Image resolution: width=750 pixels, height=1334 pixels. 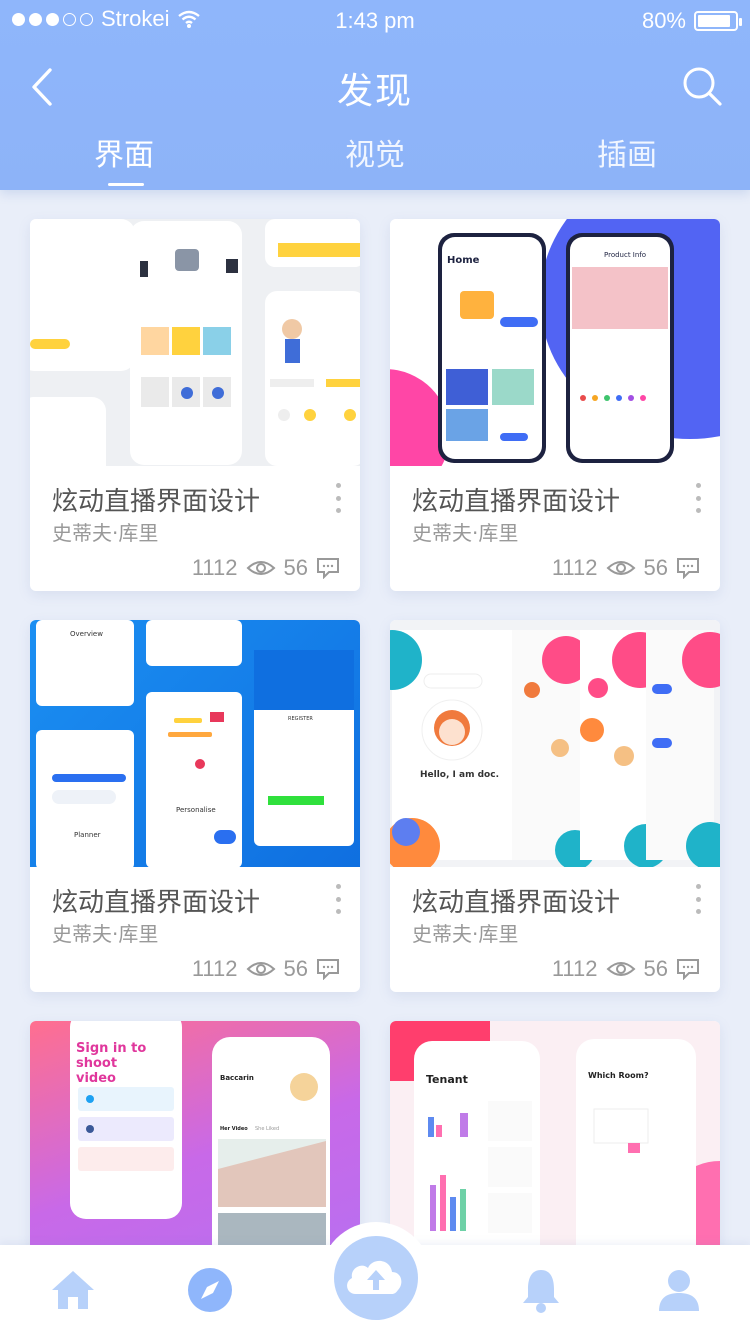 What do you see at coordinates (459, 775) in the screenshot?
I see `thumb-hello-label: Hello, I am doc.` at bounding box center [459, 775].